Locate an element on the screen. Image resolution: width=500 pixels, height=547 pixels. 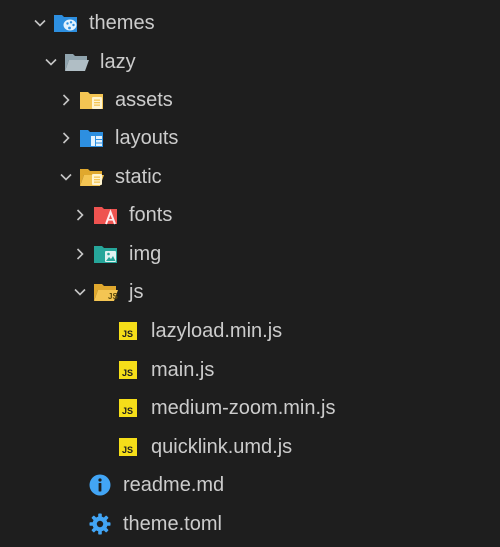
tree-item-label: assets is located at coordinates (144, 100).